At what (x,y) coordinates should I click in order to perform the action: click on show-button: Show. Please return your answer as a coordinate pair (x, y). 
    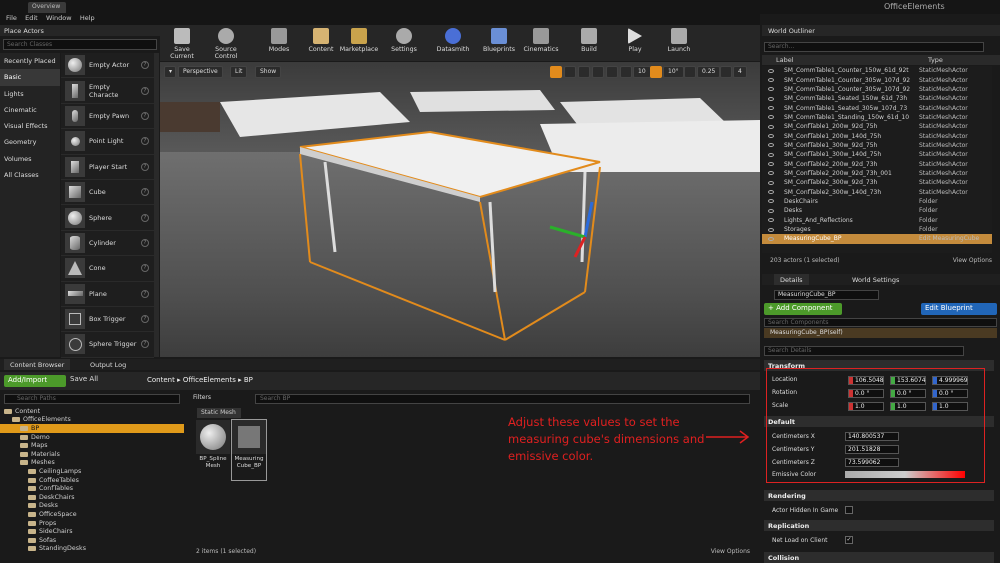
    Looking at the image, I should click on (268, 72).